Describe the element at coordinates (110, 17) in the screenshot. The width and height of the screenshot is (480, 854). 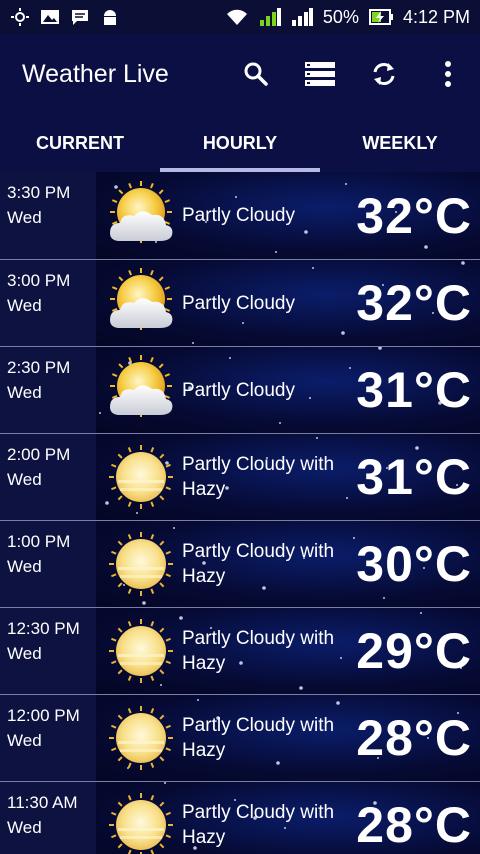
I see `android-icon` at that location.